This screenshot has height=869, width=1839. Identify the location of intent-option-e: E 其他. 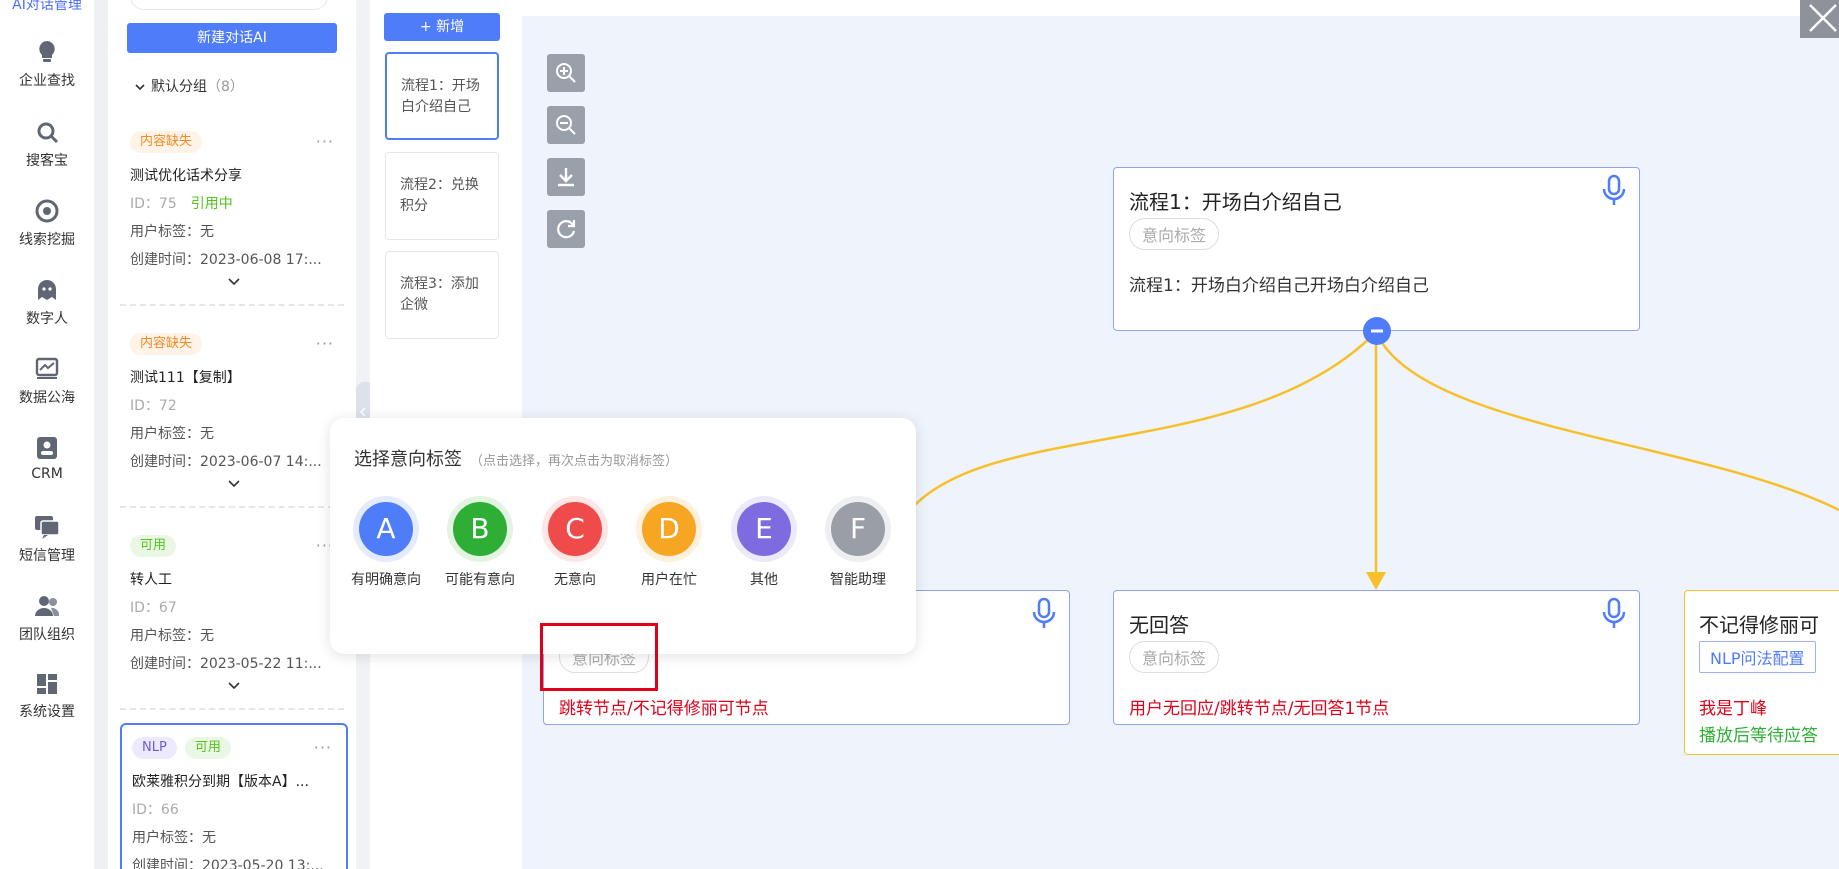
(764, 543).